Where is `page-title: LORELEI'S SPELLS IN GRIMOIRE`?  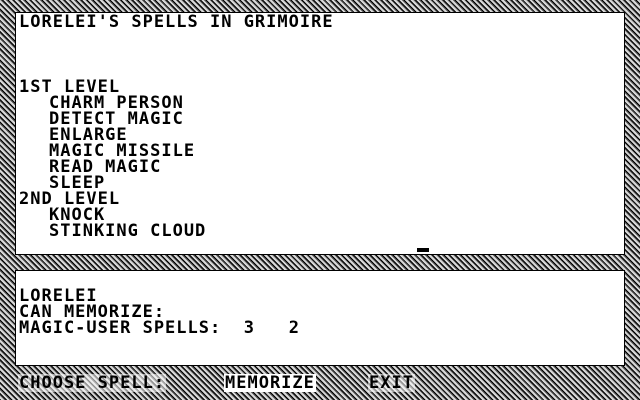
page-title: LORELEI'S SPELLS IN GRIMOIRE is located at coordinates (176, 22).